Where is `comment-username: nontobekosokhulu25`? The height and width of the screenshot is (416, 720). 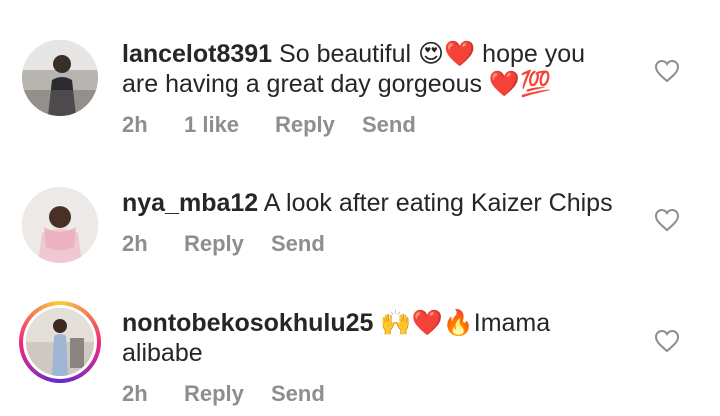
comment-username: nontobekosokhulu25 is located at coordinates (247, 323).